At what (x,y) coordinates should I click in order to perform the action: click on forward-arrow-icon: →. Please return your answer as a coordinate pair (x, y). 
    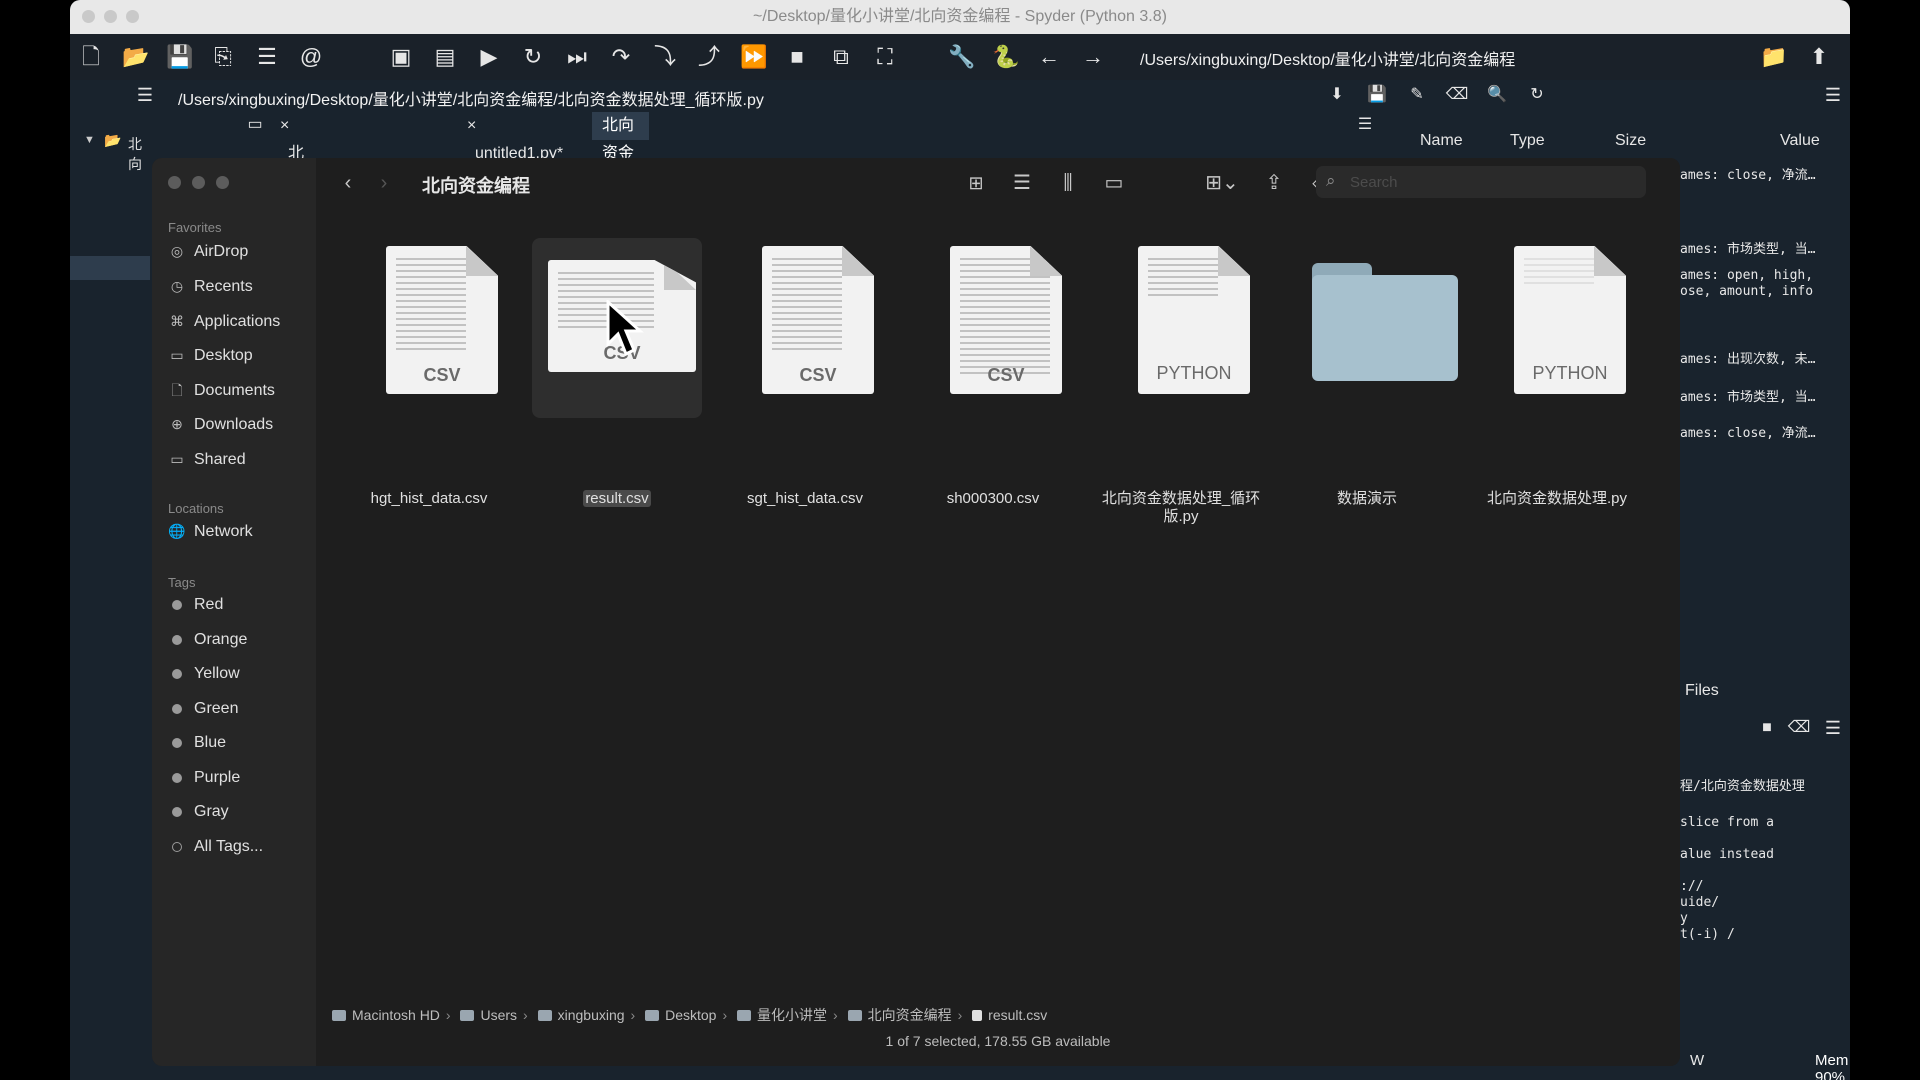
    Looking at the image, I should click on (1093, 57).